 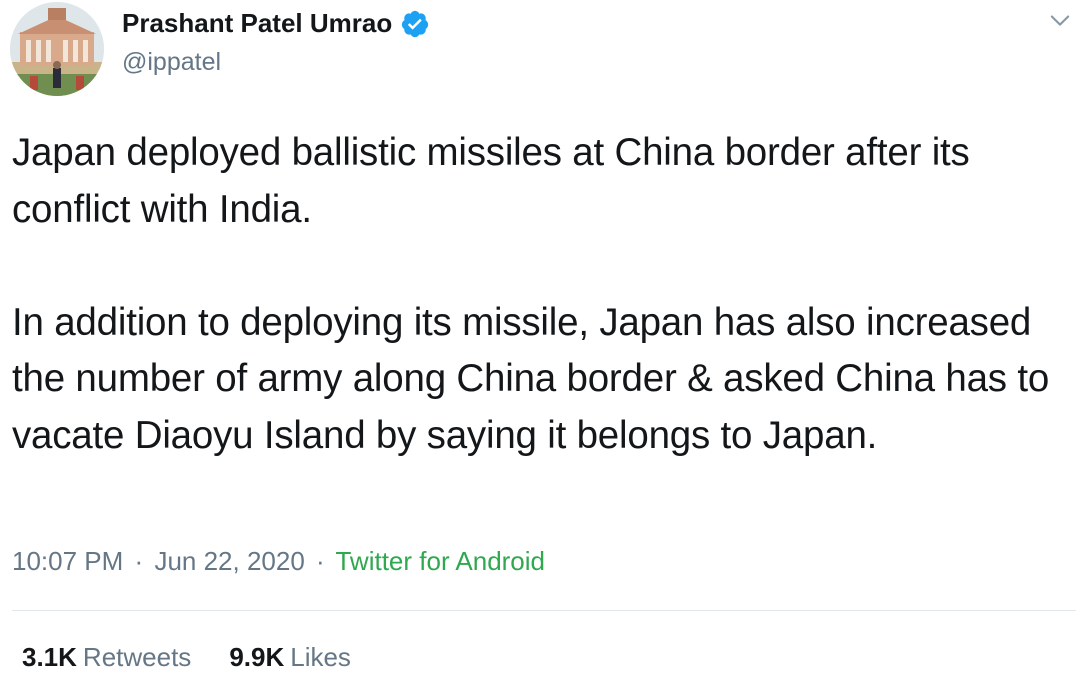 What do you see at coordinates (544, 610) in the screenshot?
I see `divider` at bounding box center [544, 610].